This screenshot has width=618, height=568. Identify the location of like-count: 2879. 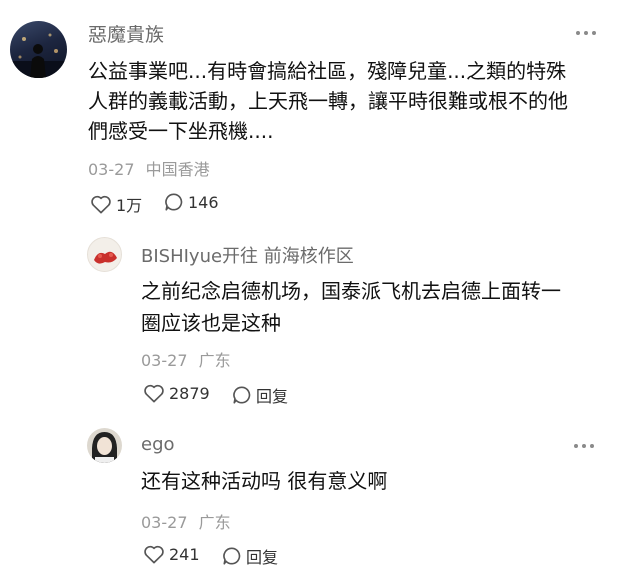
(189, 393).